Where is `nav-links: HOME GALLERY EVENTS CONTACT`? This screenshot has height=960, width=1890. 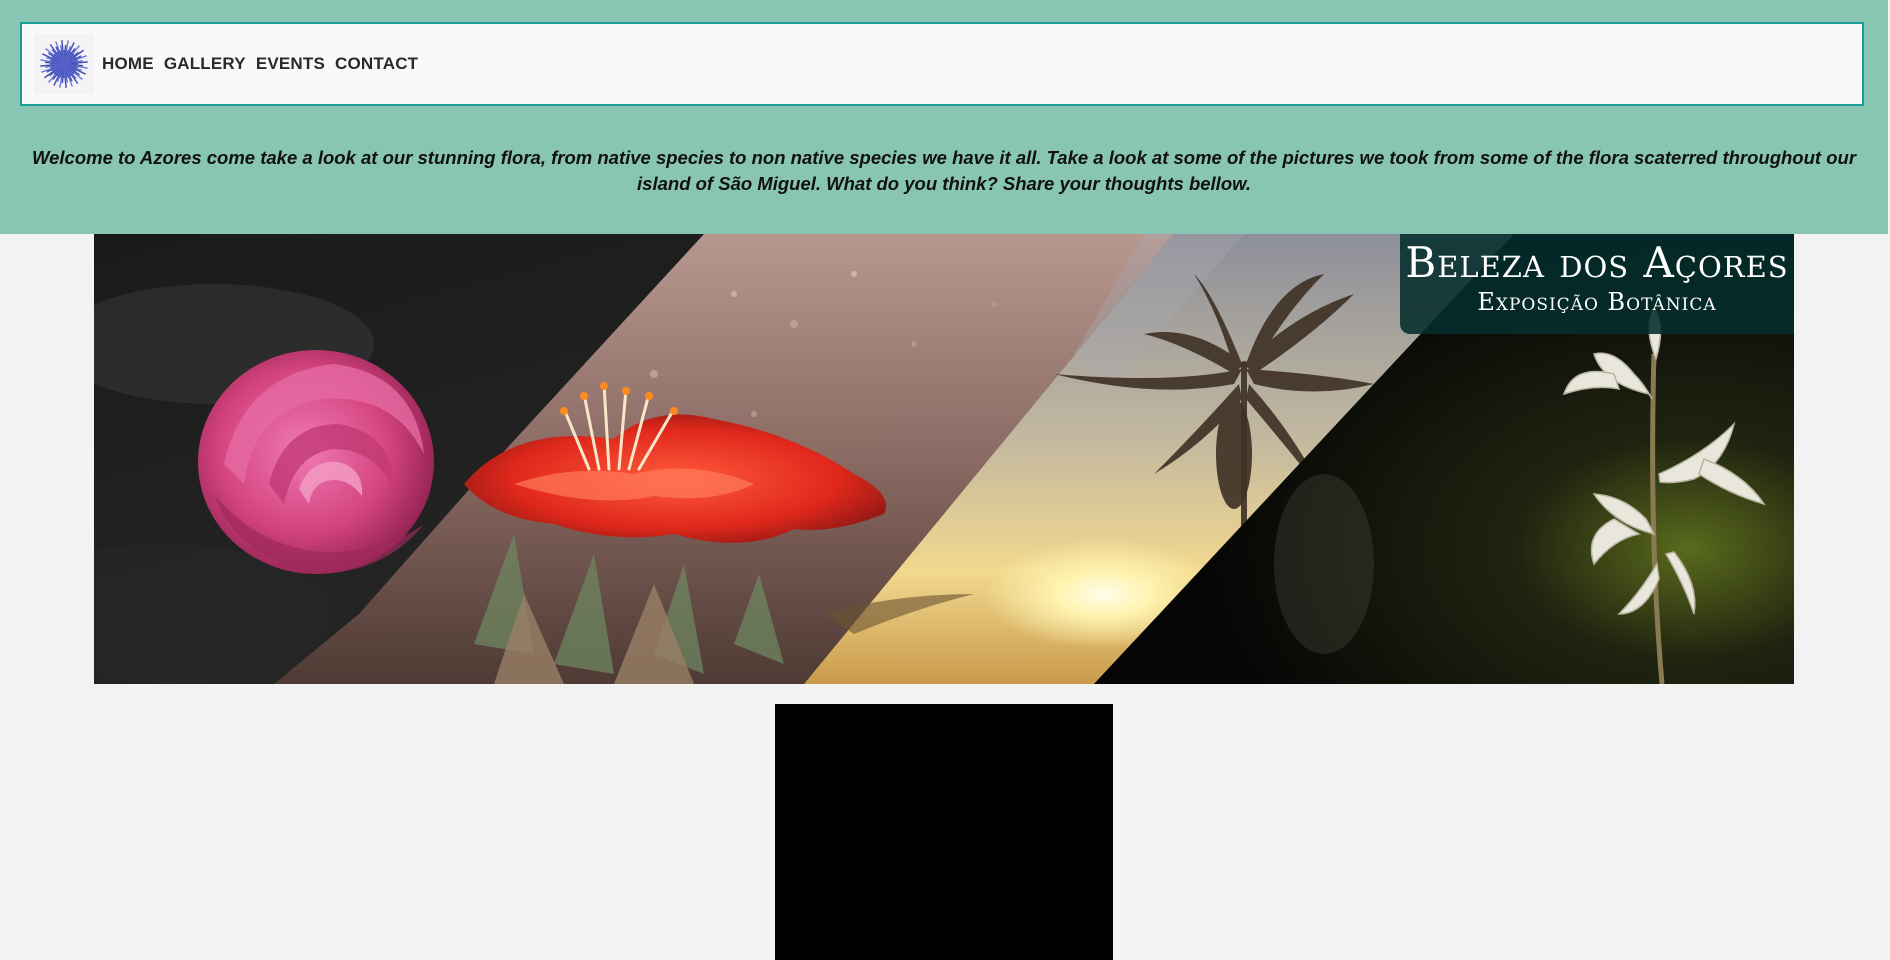 nav-links: HOME GALLERY EVENTS CONTACT is located at coordinates (260, 64).